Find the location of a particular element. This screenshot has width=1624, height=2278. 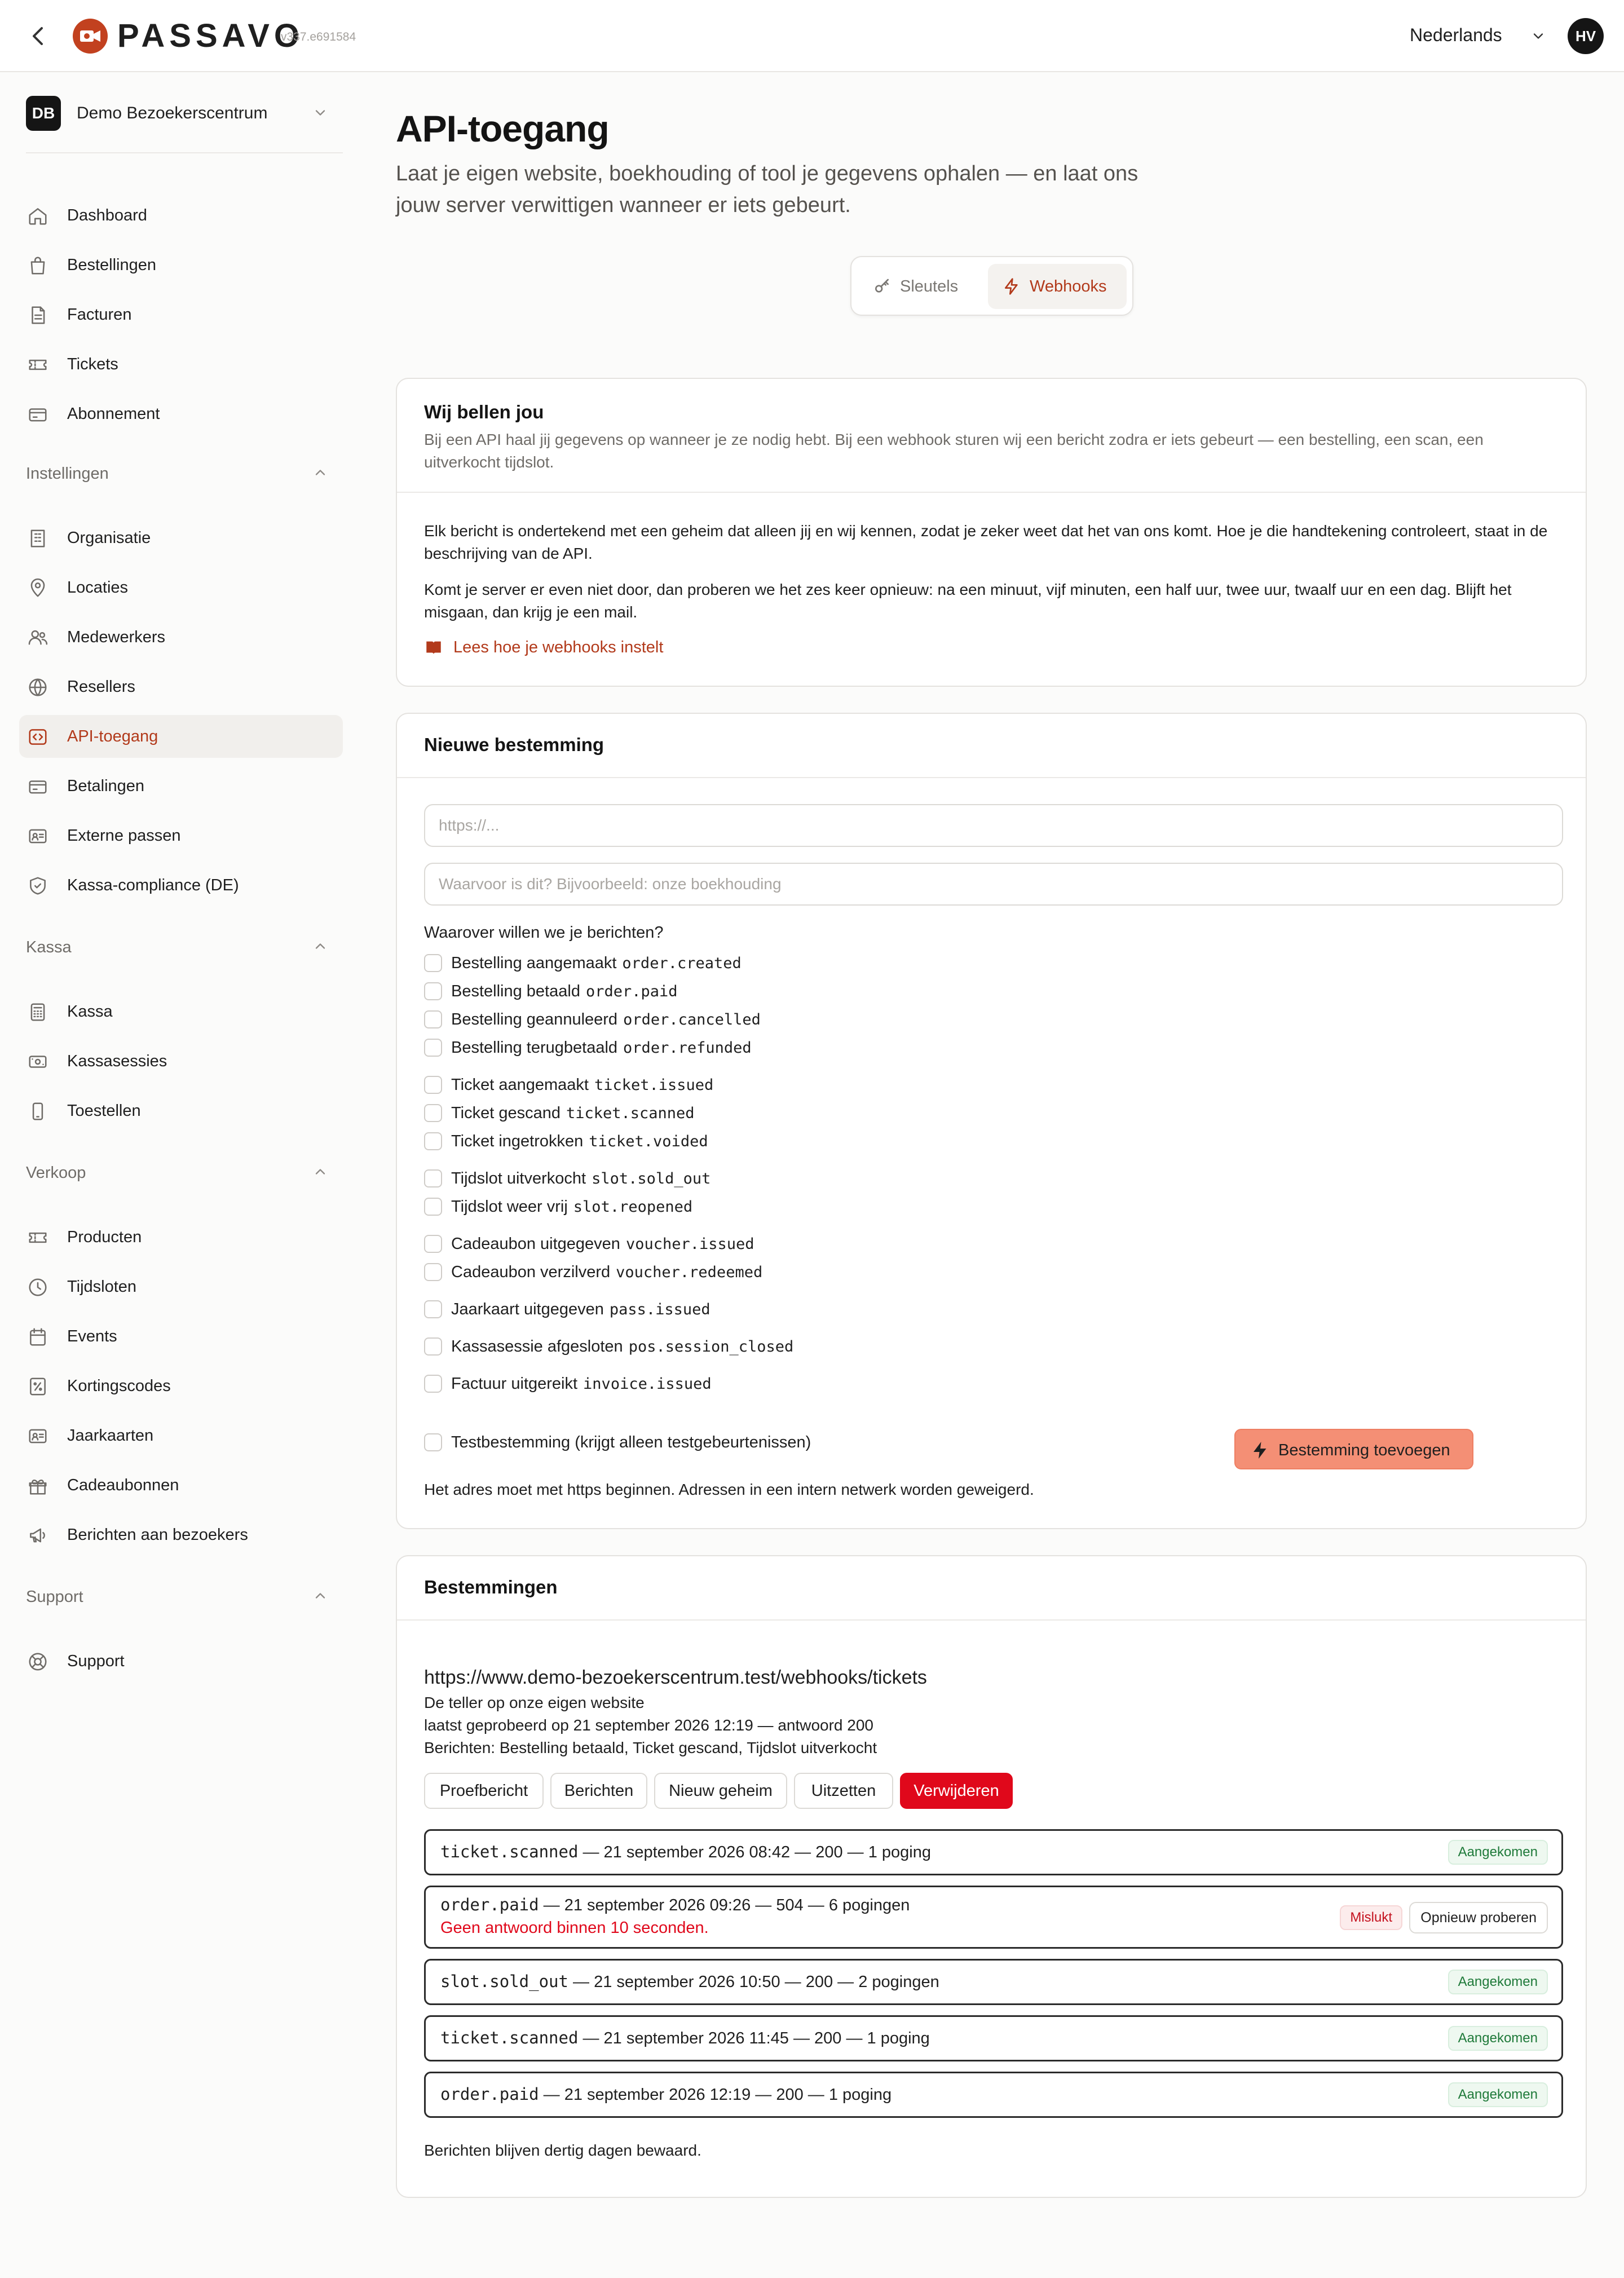

code-icon is located at coordinates (37, 737).